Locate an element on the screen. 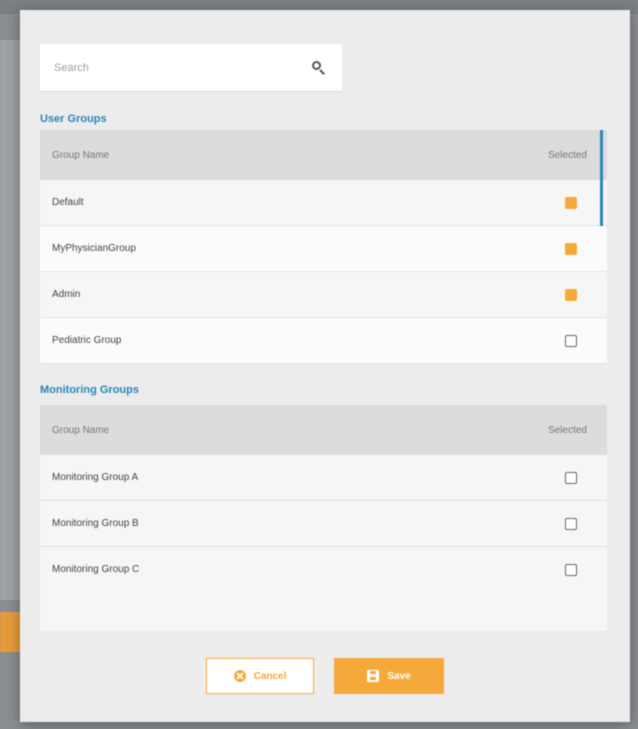 This screenshot has width=638, height=729. table-empty-area is located at coordinates (323, 608).